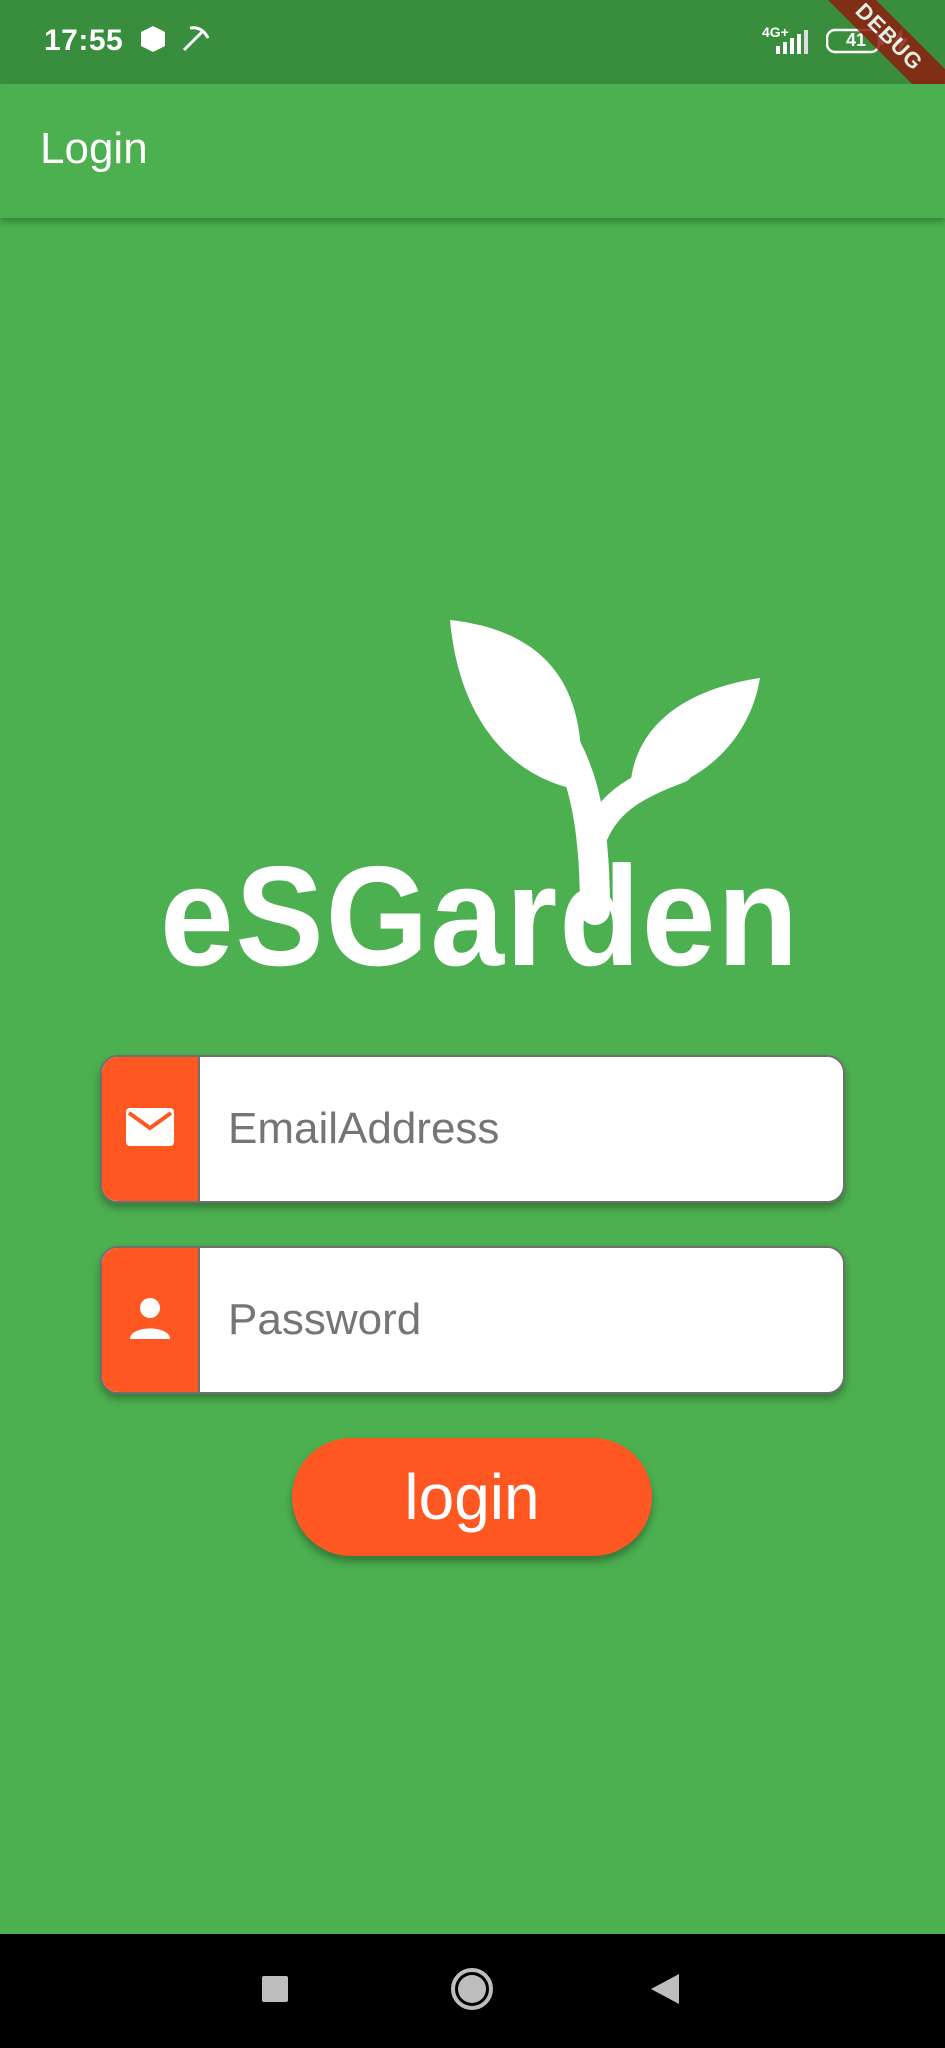 This screenshot has height=2048, width=945. What do you see at coordinates (195, 41) in the screenshot?
I see `pickaxe-icon` at bounding box center [195, 41].